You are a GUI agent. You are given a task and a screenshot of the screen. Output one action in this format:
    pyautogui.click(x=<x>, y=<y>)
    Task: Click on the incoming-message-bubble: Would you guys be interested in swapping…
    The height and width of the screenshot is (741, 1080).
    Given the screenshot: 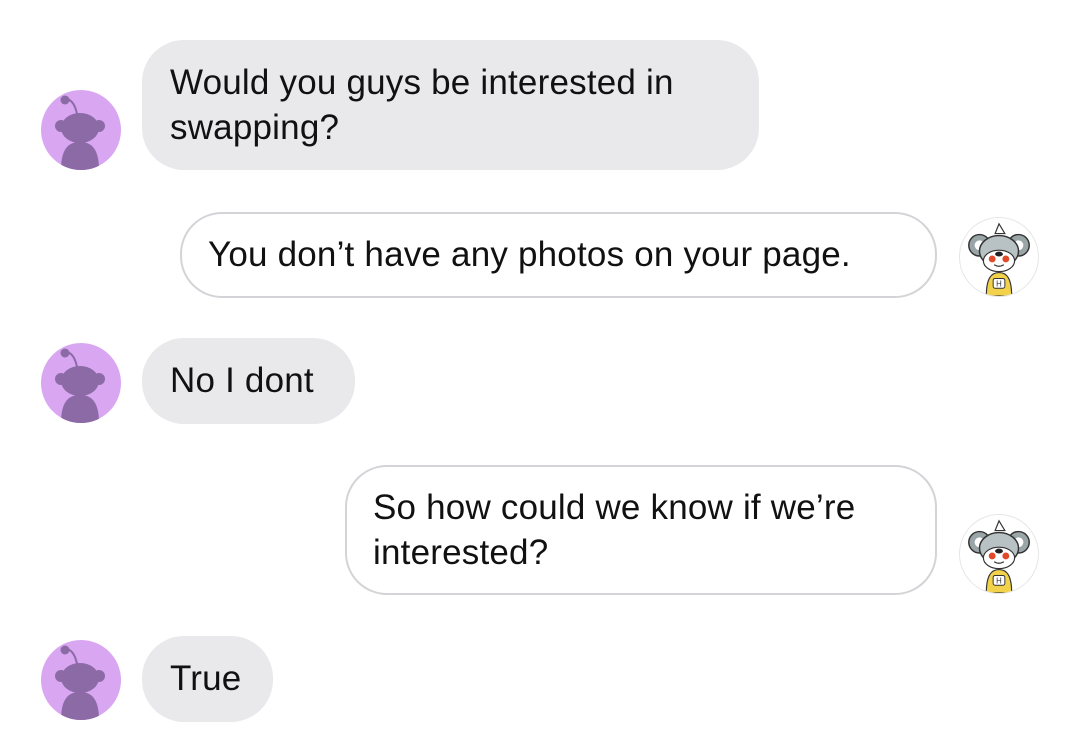 What is the action you would take?
    pyautogui.click(x=450, y=105)
    